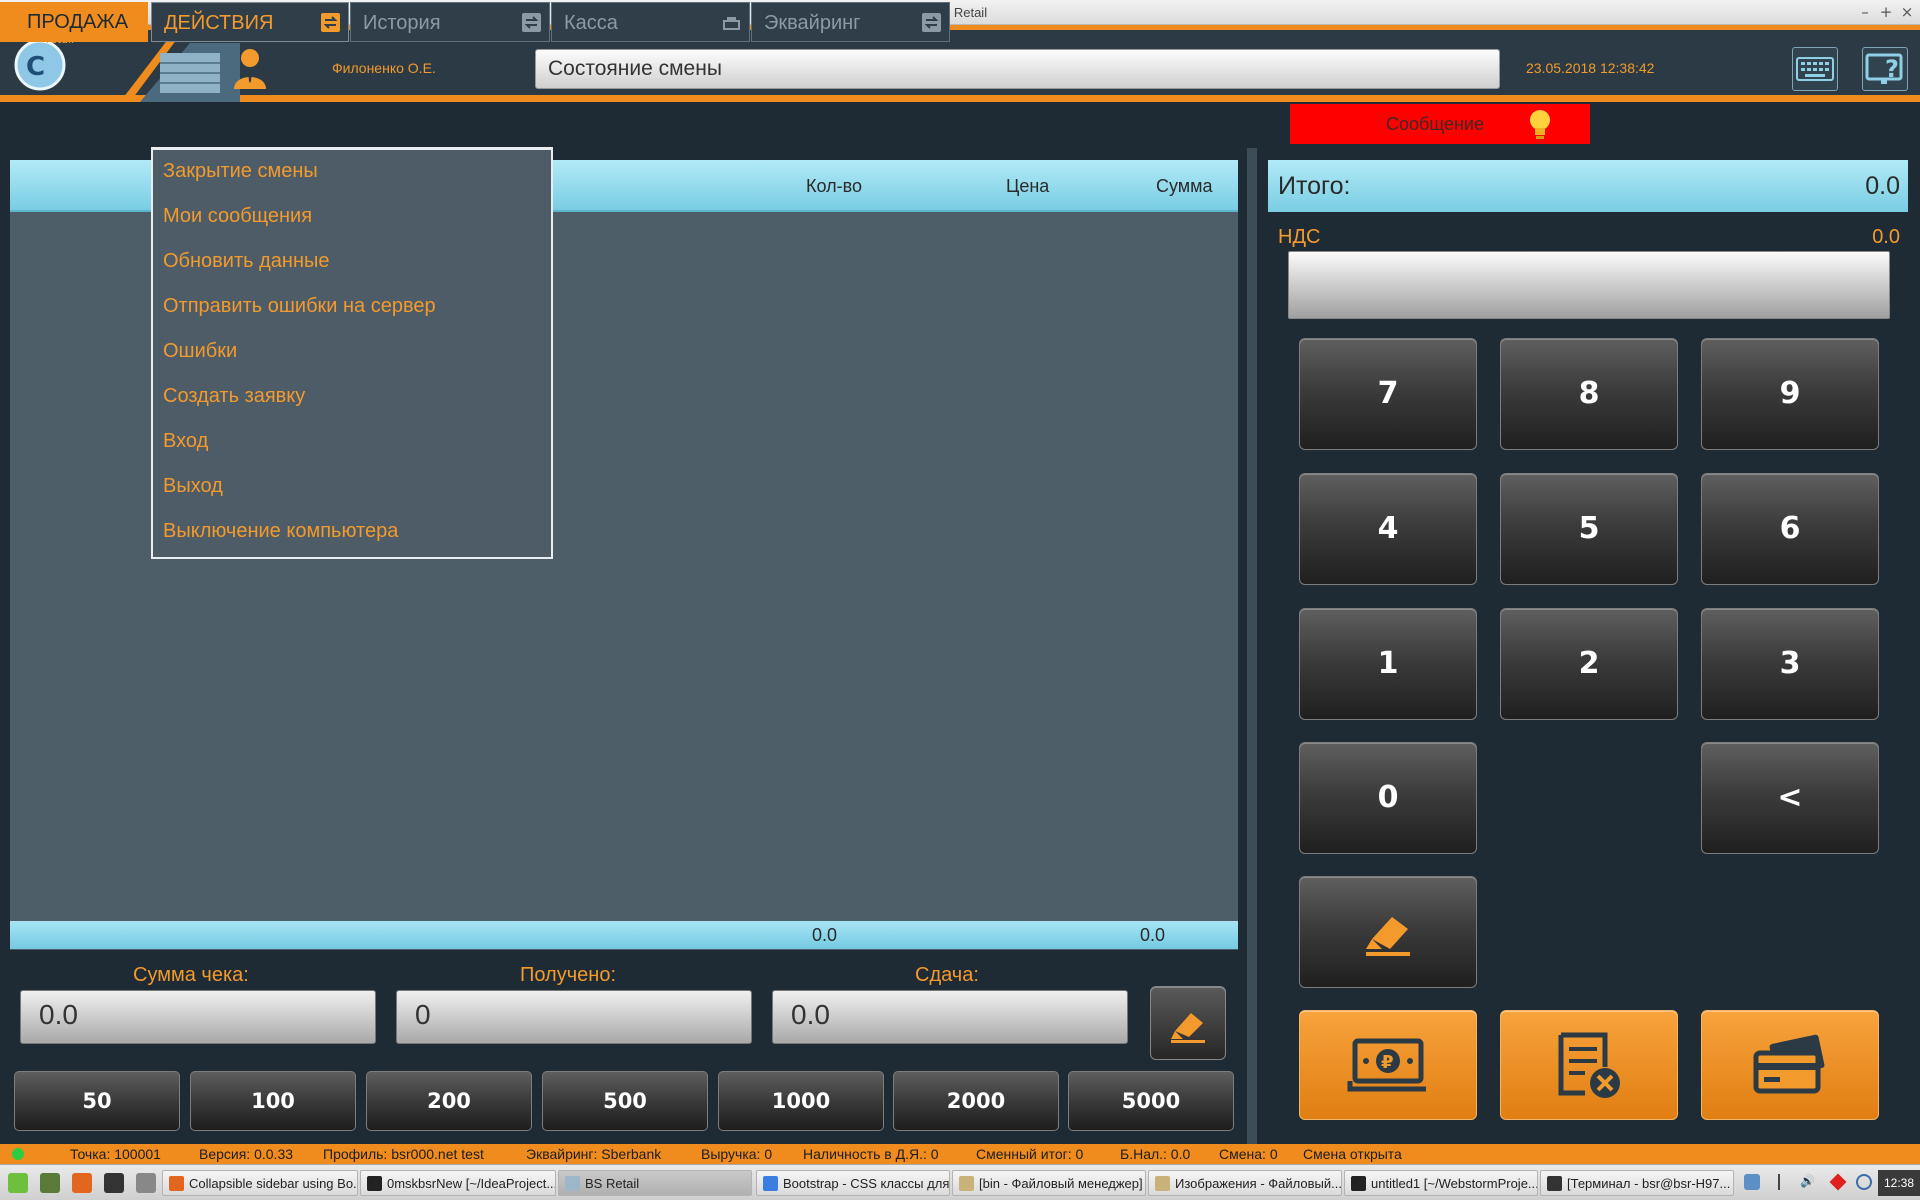 The width and height of the screenshot is (1920, 1200). I want to click on quick-amount-1000: 1000, so click(801, 1101).